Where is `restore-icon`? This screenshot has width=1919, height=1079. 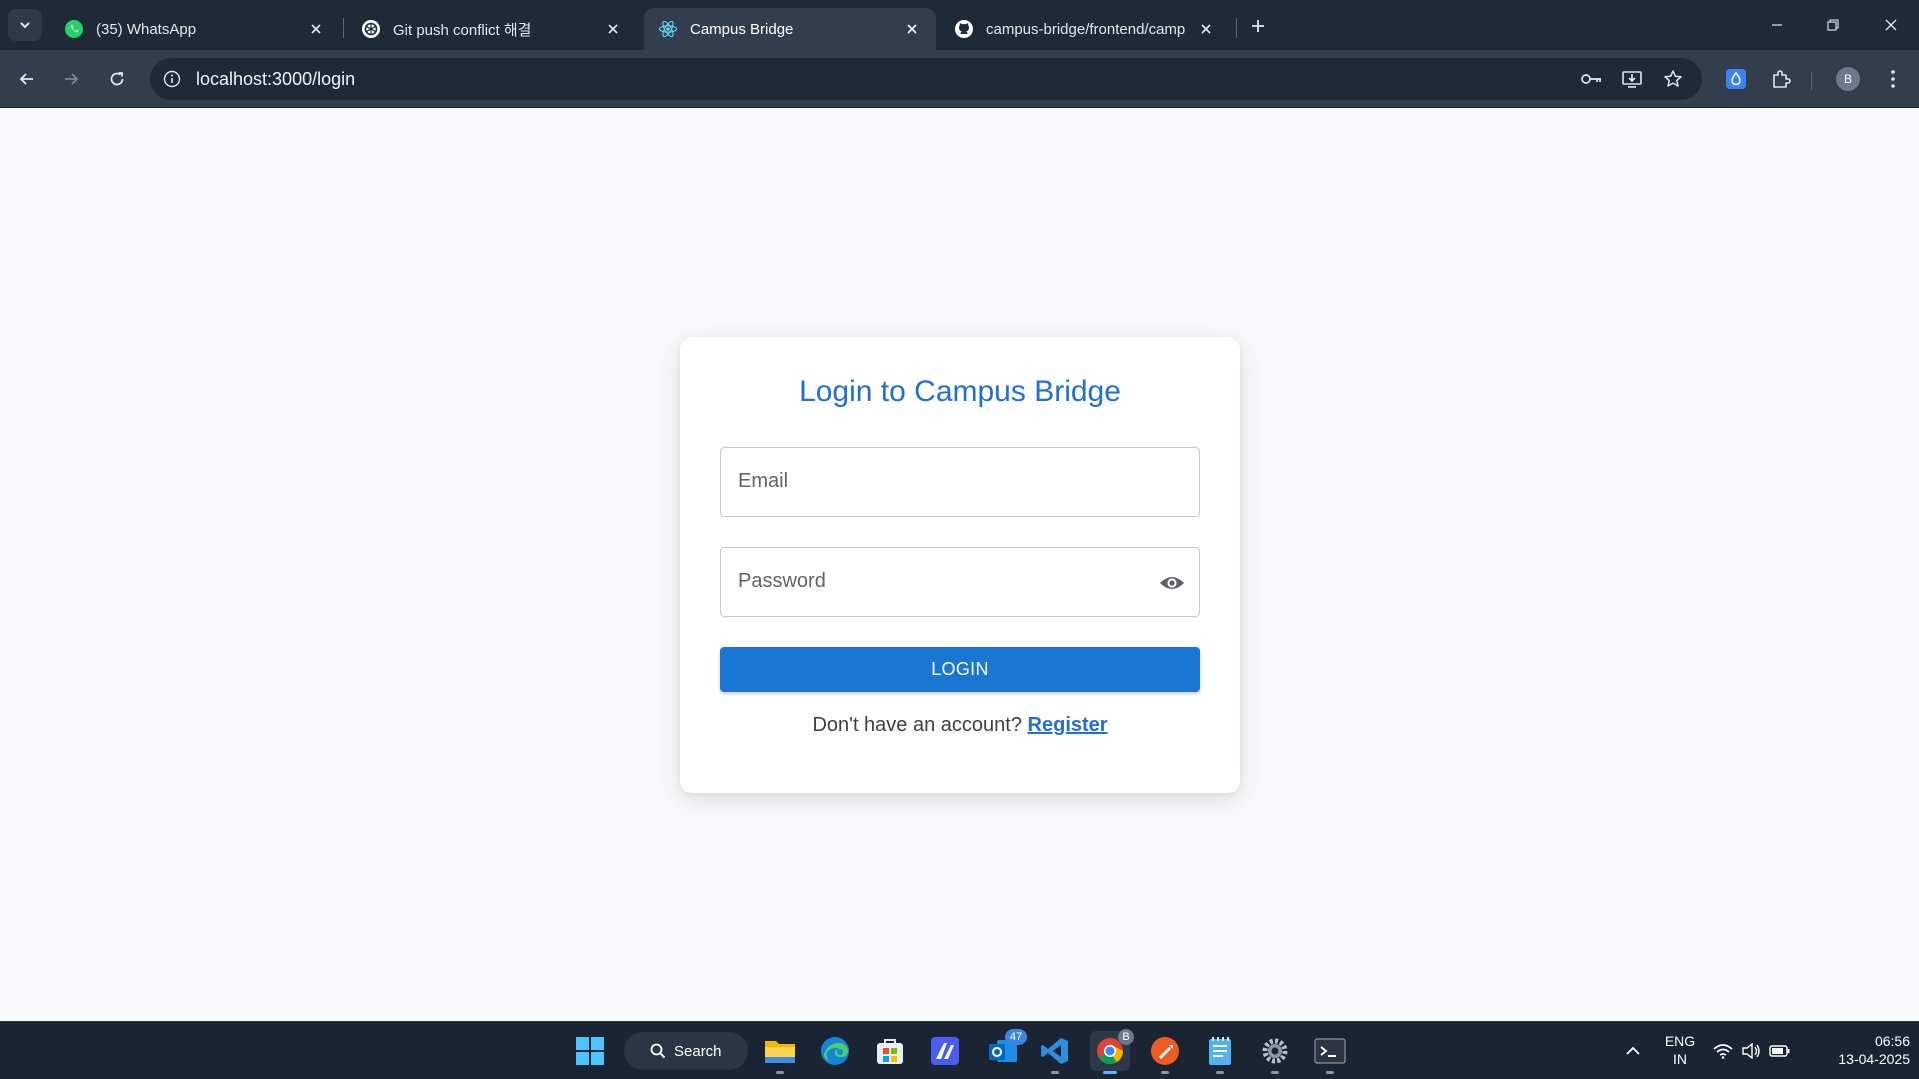
restore-icon is located at coordinates (1833, 25).